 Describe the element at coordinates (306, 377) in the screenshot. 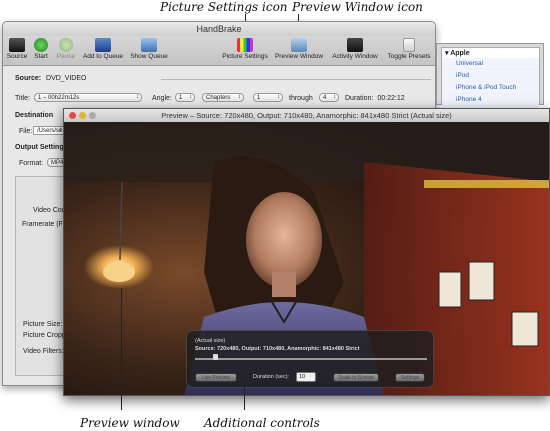

I see `duration-stepper: 10` at that location.